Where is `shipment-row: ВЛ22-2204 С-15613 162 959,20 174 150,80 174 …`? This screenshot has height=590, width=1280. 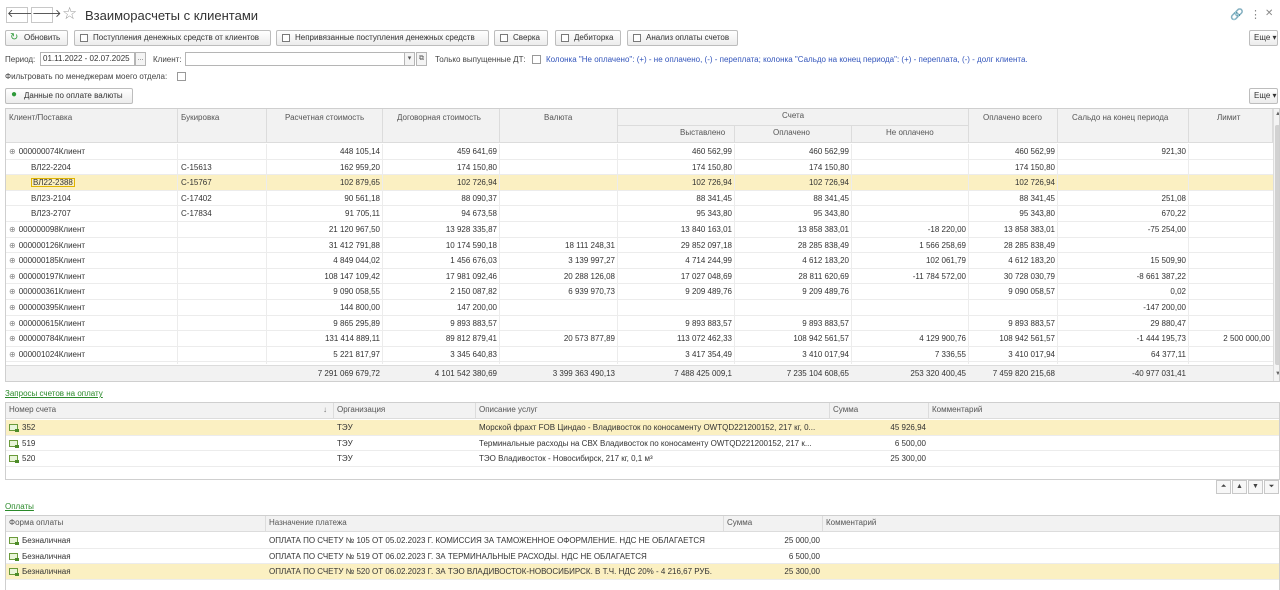 shipment-row: ВЛ22-2204 С-15613 162 959,20 174 150,80 174 … is located at coordinates (639, 168).